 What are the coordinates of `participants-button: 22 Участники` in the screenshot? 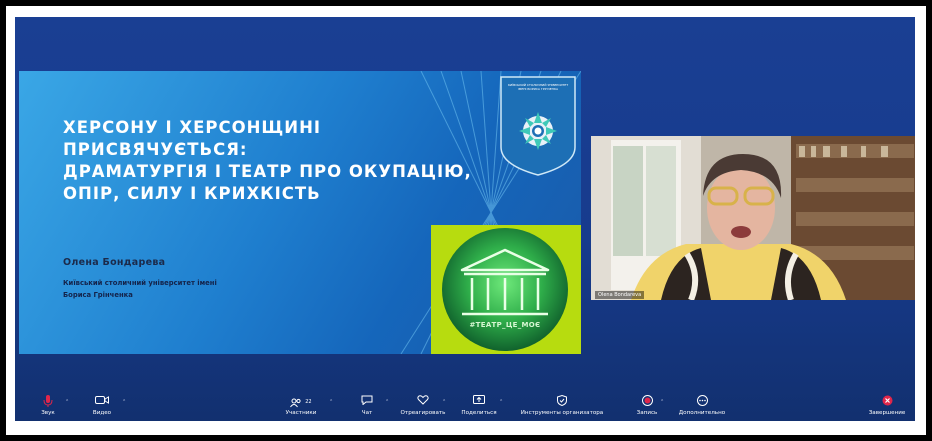 It's located at (301, 408).